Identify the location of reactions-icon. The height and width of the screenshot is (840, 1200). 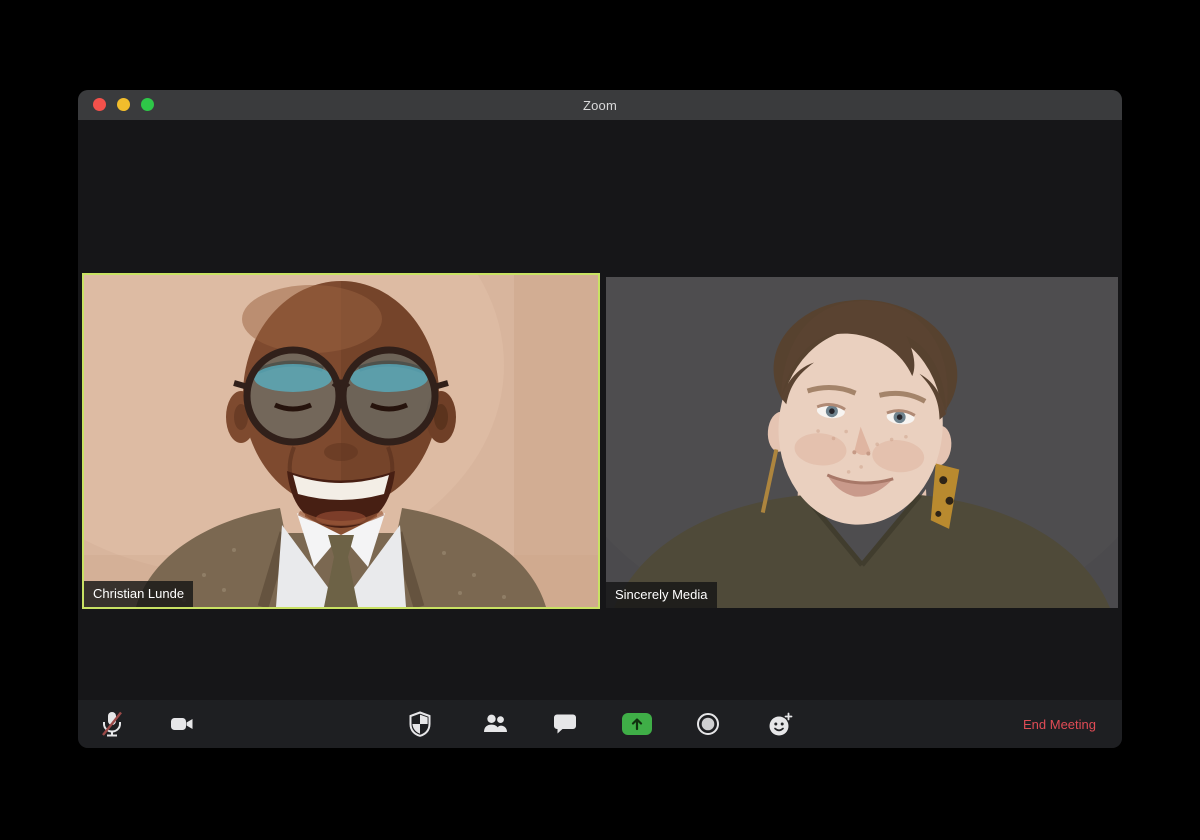
(780, 723).